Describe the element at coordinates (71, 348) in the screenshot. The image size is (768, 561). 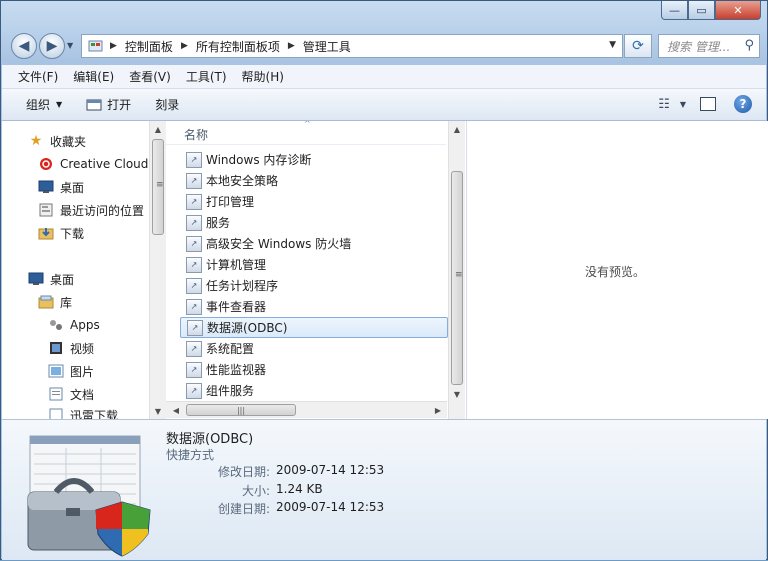
I see `sidebar-item-videos: 视频` at that location.